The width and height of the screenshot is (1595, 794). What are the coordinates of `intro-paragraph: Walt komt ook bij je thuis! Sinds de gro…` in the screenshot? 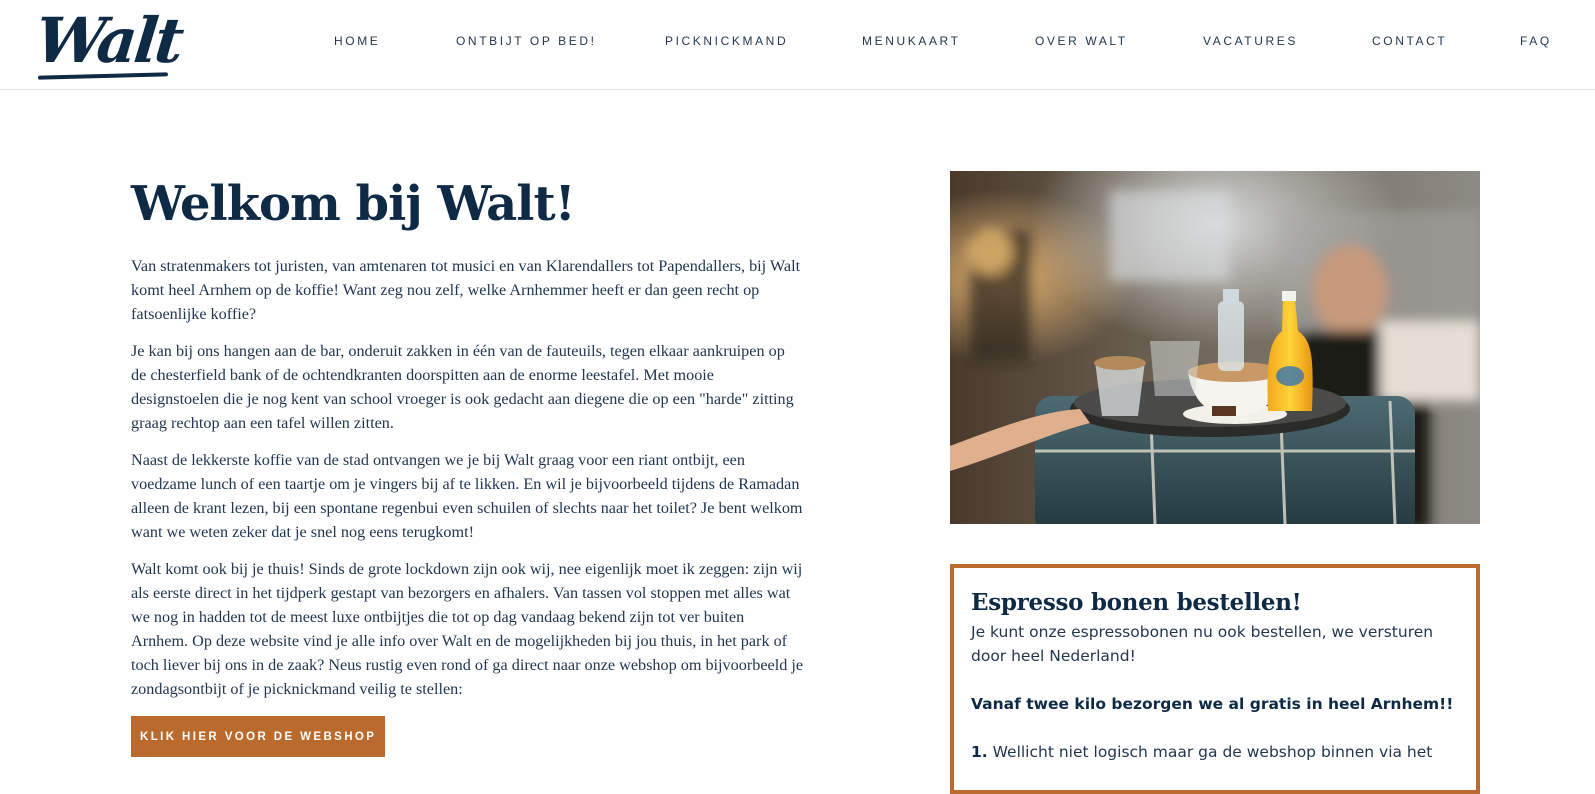 It's located at (467, 629).